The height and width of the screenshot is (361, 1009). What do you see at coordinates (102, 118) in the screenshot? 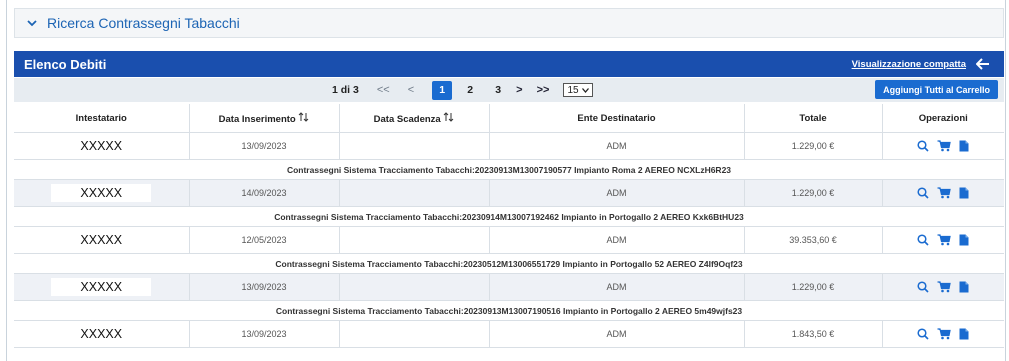
I see `column-header-holder: Intestatario` at bounding box center [102, 118].